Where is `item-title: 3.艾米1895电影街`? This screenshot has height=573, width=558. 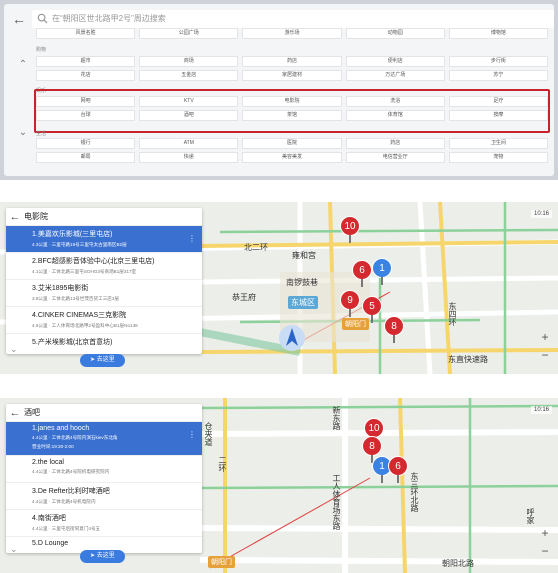
item-title: 3.艾米1895电影街 is located at coordinates (60, 288).